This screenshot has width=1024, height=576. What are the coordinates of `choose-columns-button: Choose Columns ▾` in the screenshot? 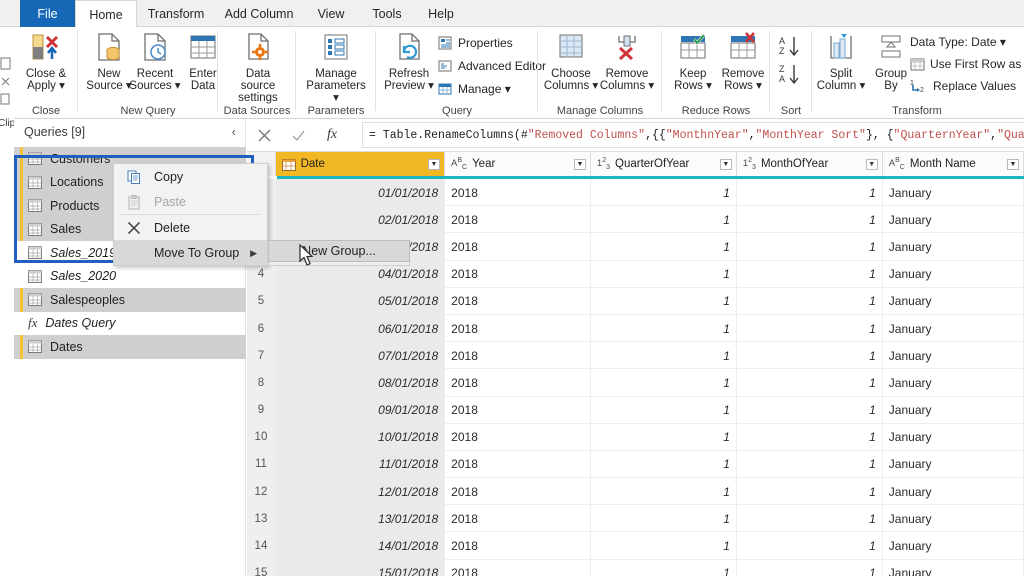 It's located at (571, 61).